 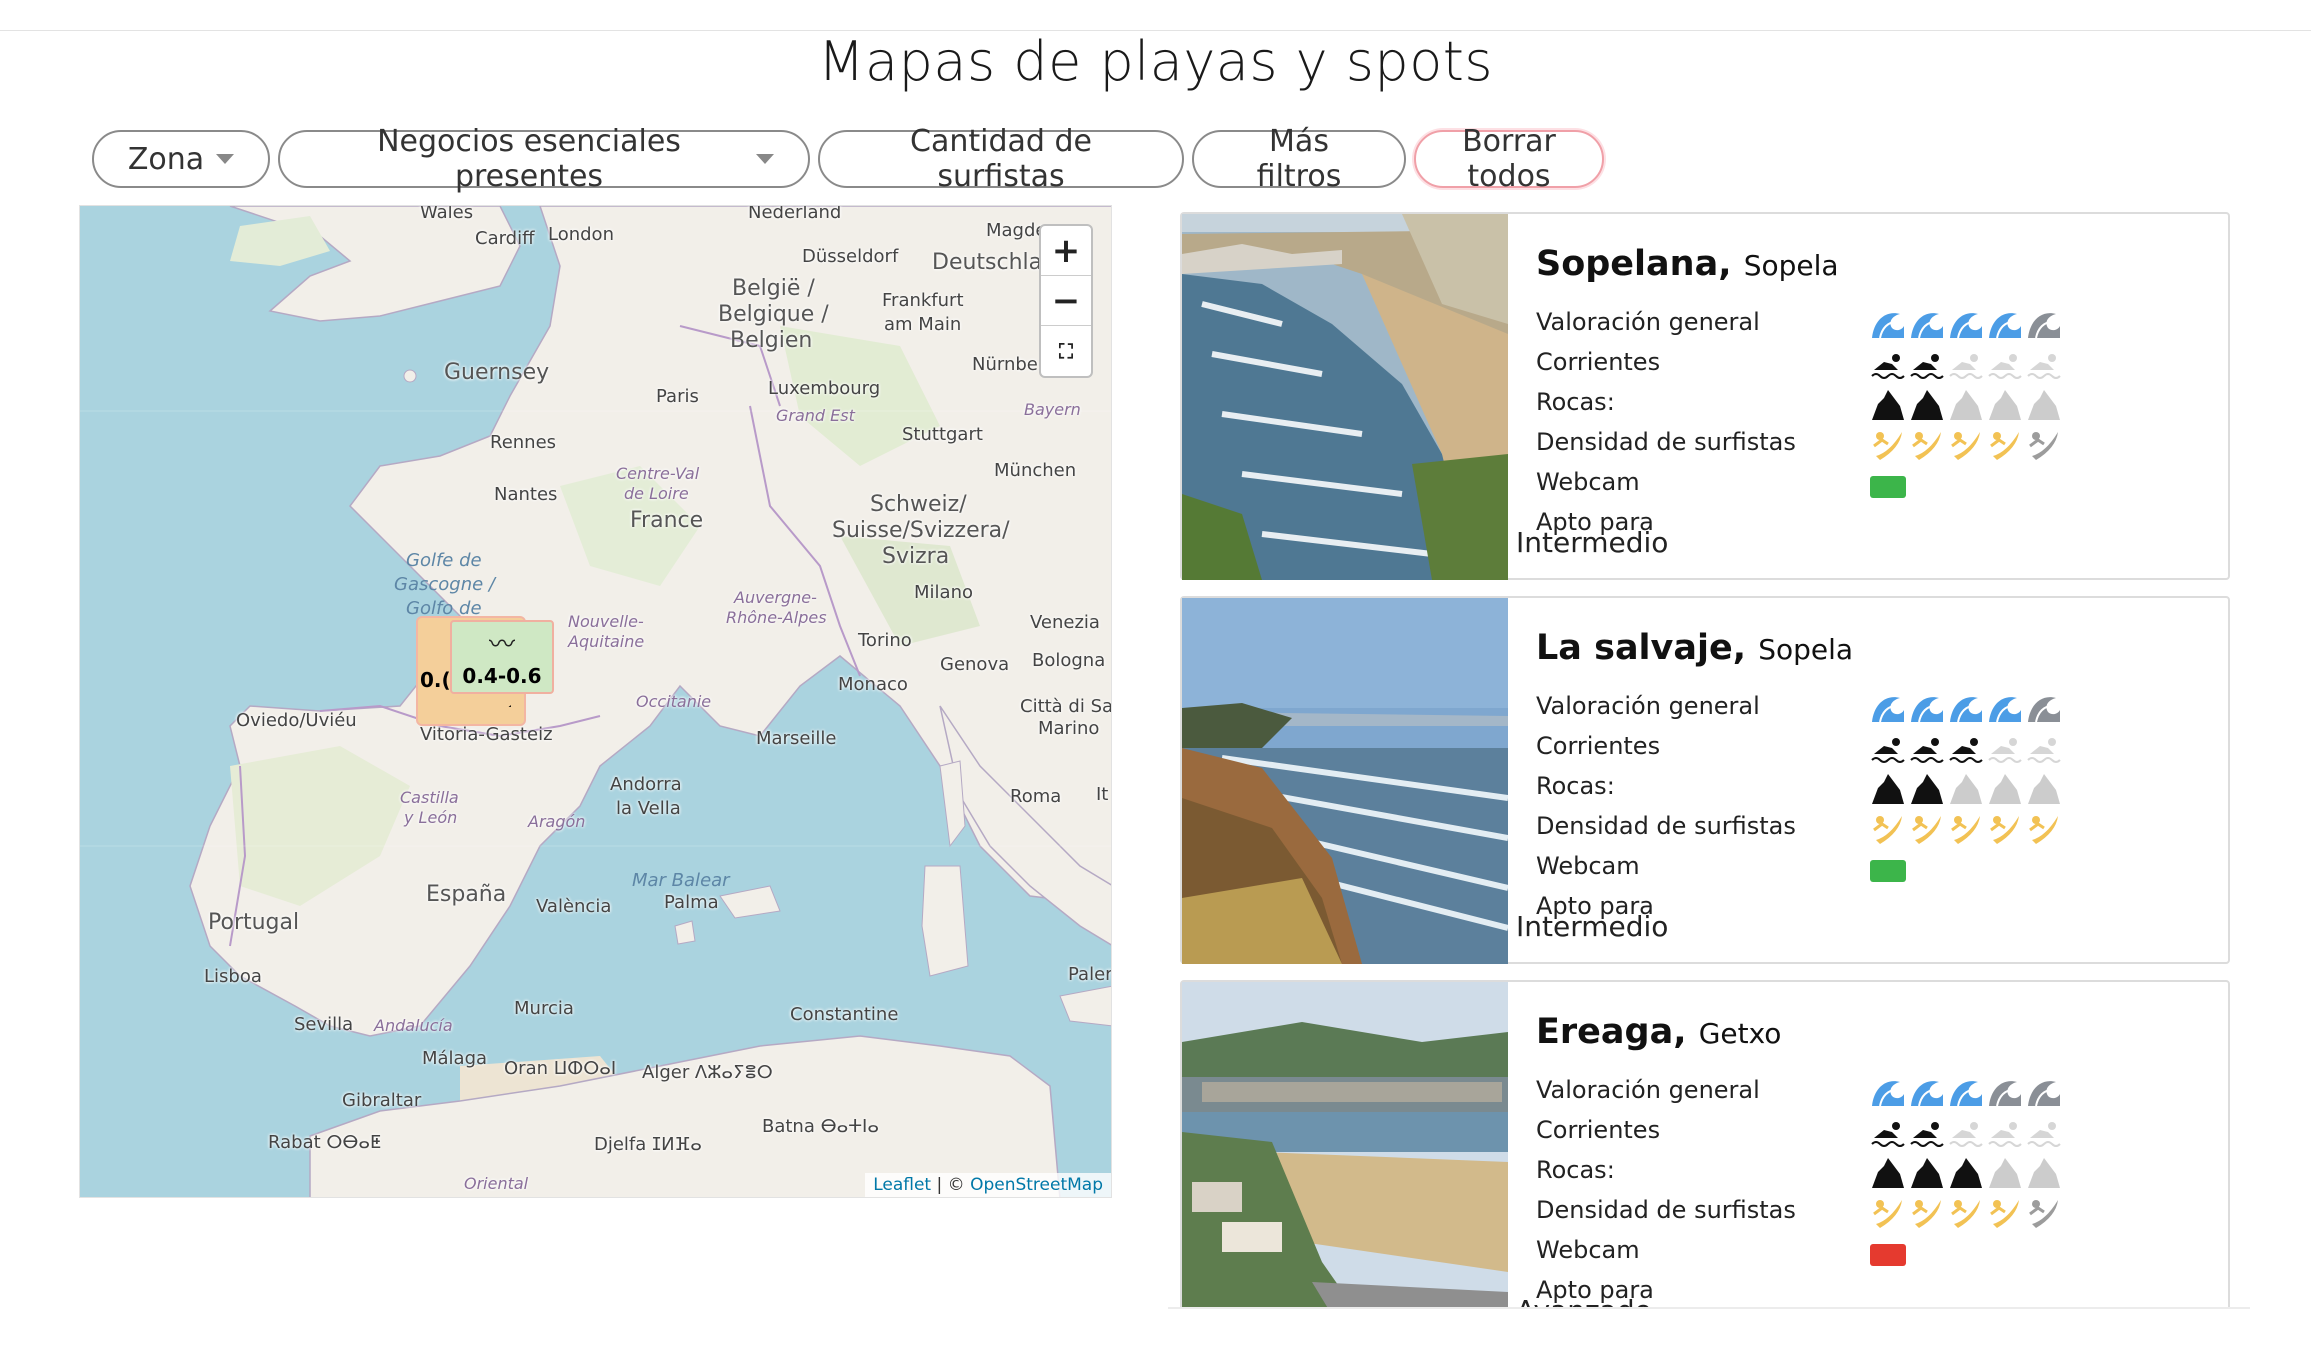 I want to click on zoom-in-button: +, so click(x=1066, y=251).